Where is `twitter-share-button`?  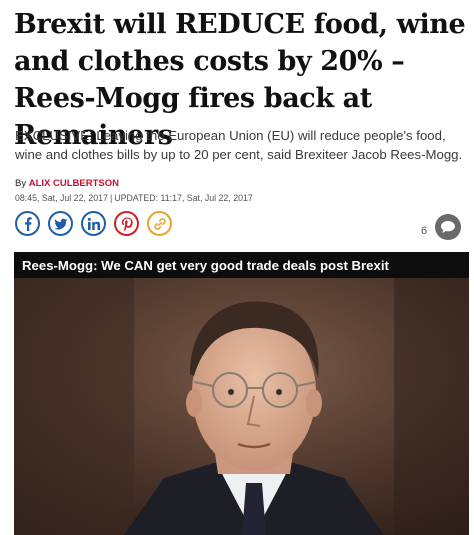 twitter-share-button is located at coordinates (60, 223).